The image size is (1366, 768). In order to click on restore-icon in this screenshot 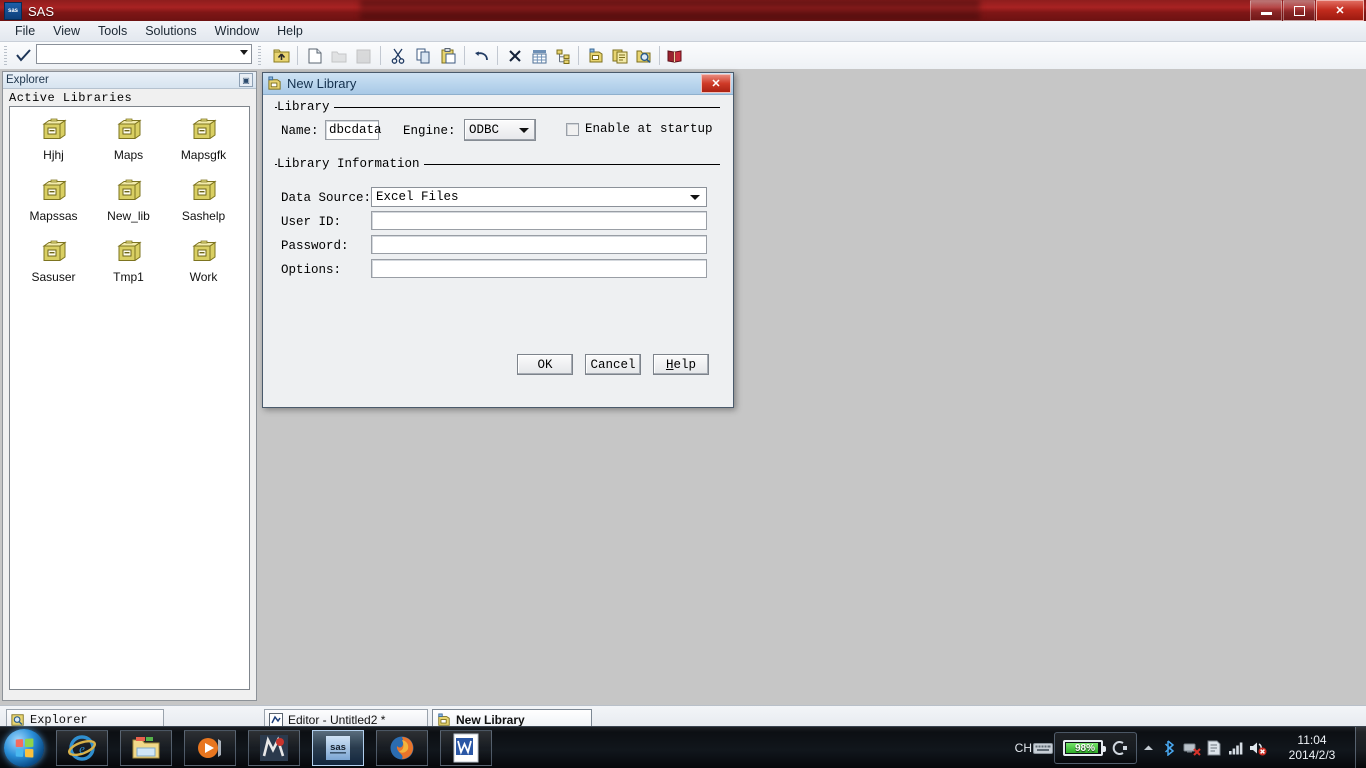, I will do `click(1299, 10)`.